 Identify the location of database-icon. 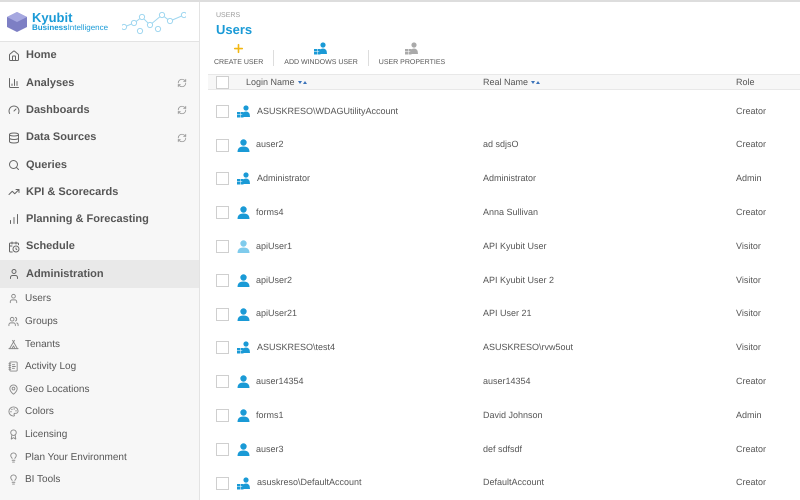
(14, 138).